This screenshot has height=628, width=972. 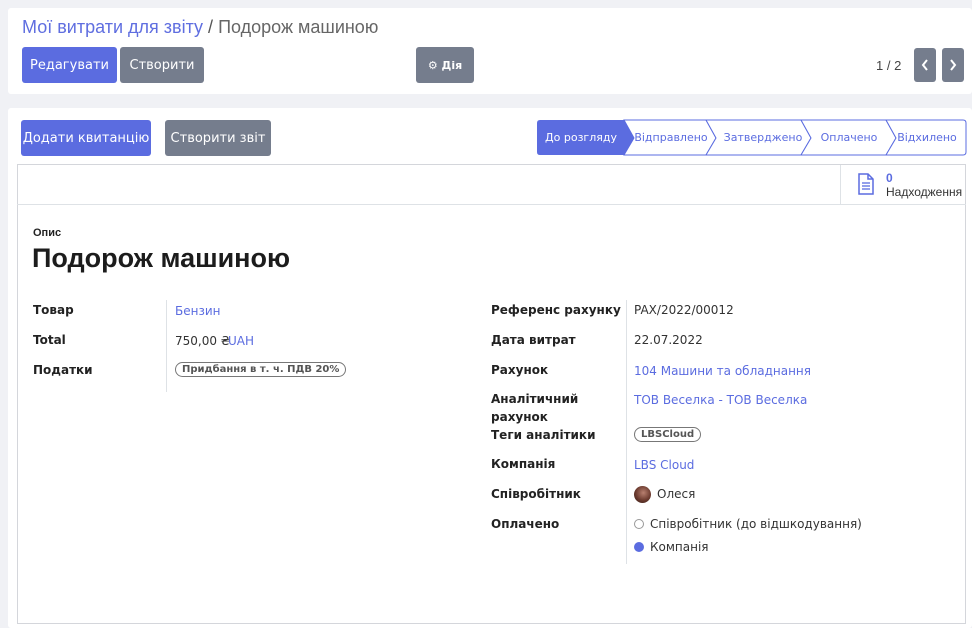 I want to click on analytic-account-label: Аналітичний рахунок, so click(x=535, y=408).